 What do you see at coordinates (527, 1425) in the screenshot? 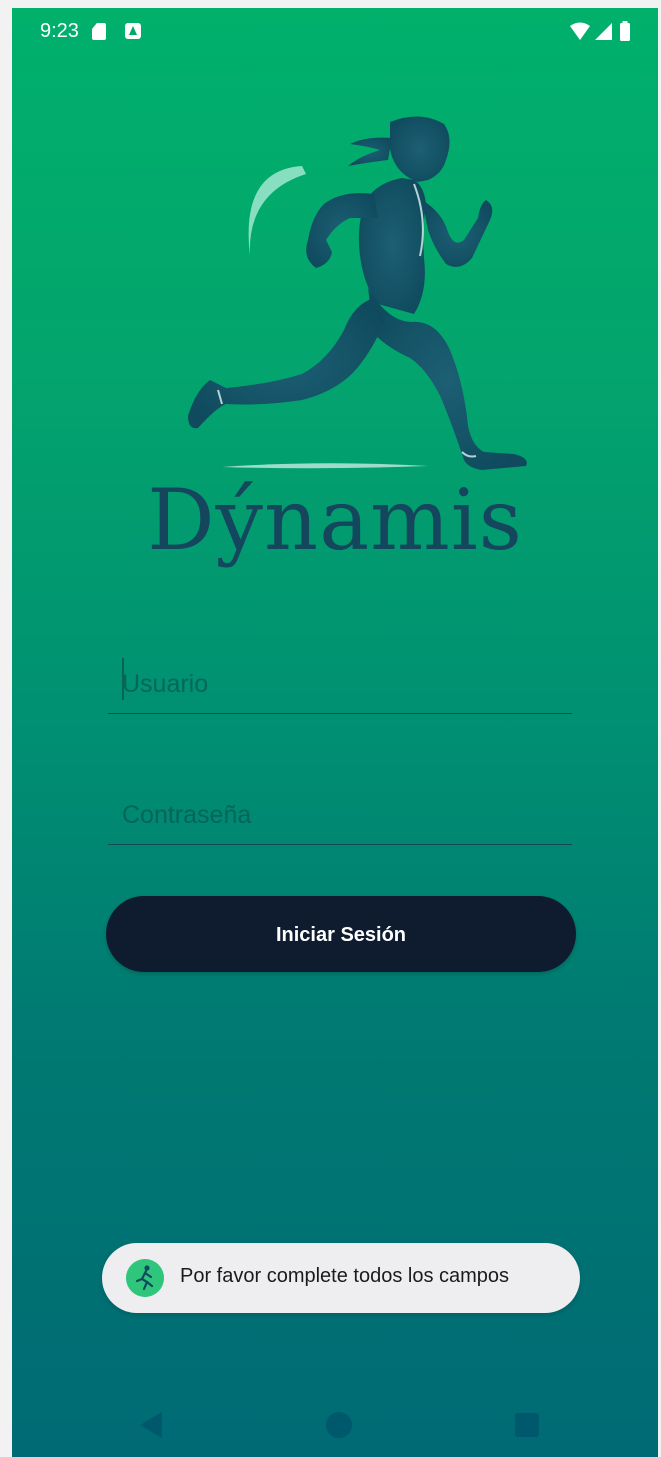
I see `recents-icon` at bounding box center [527, 1425].